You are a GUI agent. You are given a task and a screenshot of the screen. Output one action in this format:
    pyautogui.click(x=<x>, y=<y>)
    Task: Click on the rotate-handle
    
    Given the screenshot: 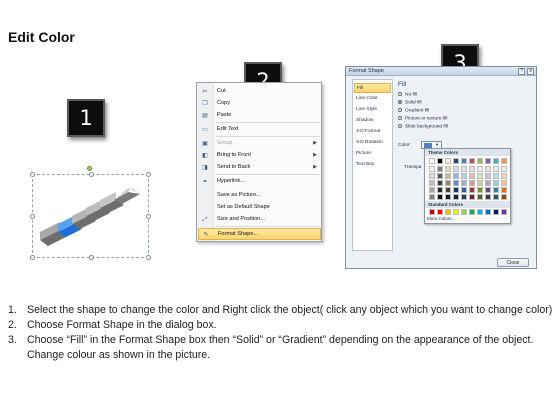 What is the action you would take?
    pyautogui.click(x=89, y=168)
    